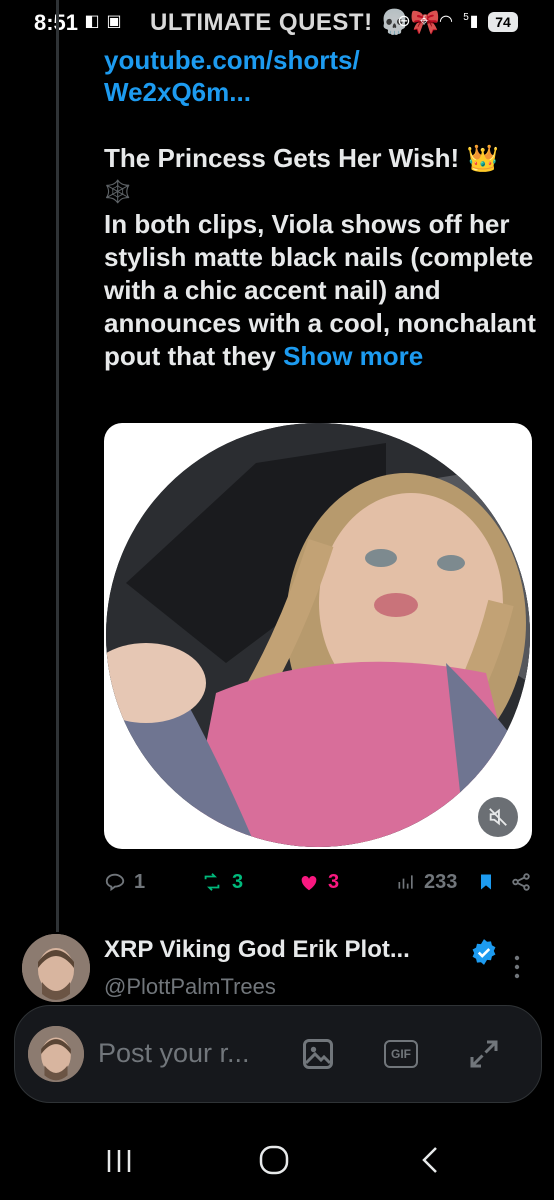 The height and width of the screenshot is (1200, 554). What do you see at coordinates (334, 881) in the screenshot?
I see `like-count: 3` at bounding box center [334, 881].